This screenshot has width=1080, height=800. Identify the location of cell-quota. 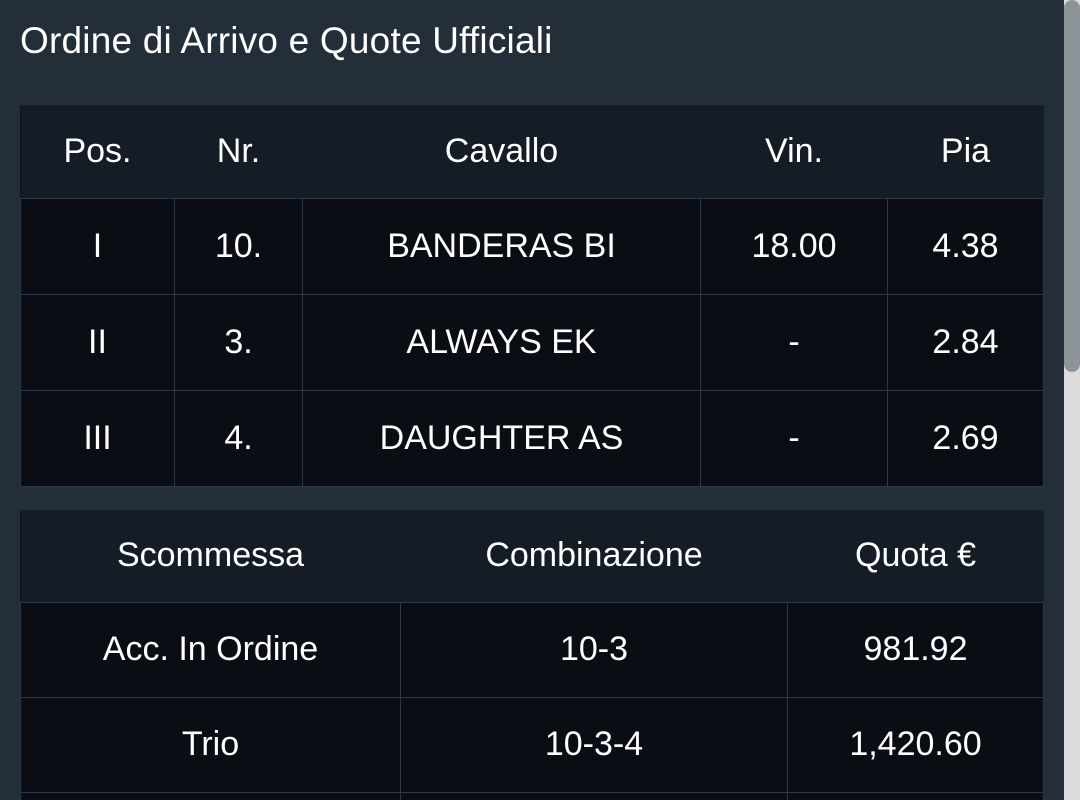
(915, 796).